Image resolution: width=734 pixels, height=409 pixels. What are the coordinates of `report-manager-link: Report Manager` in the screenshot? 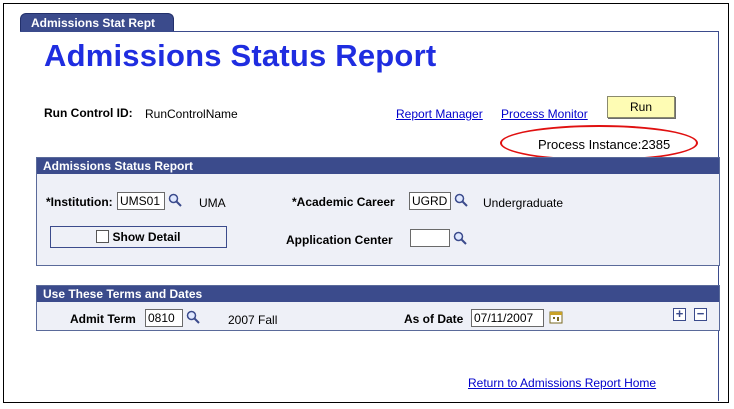 It's located at (439, 114).